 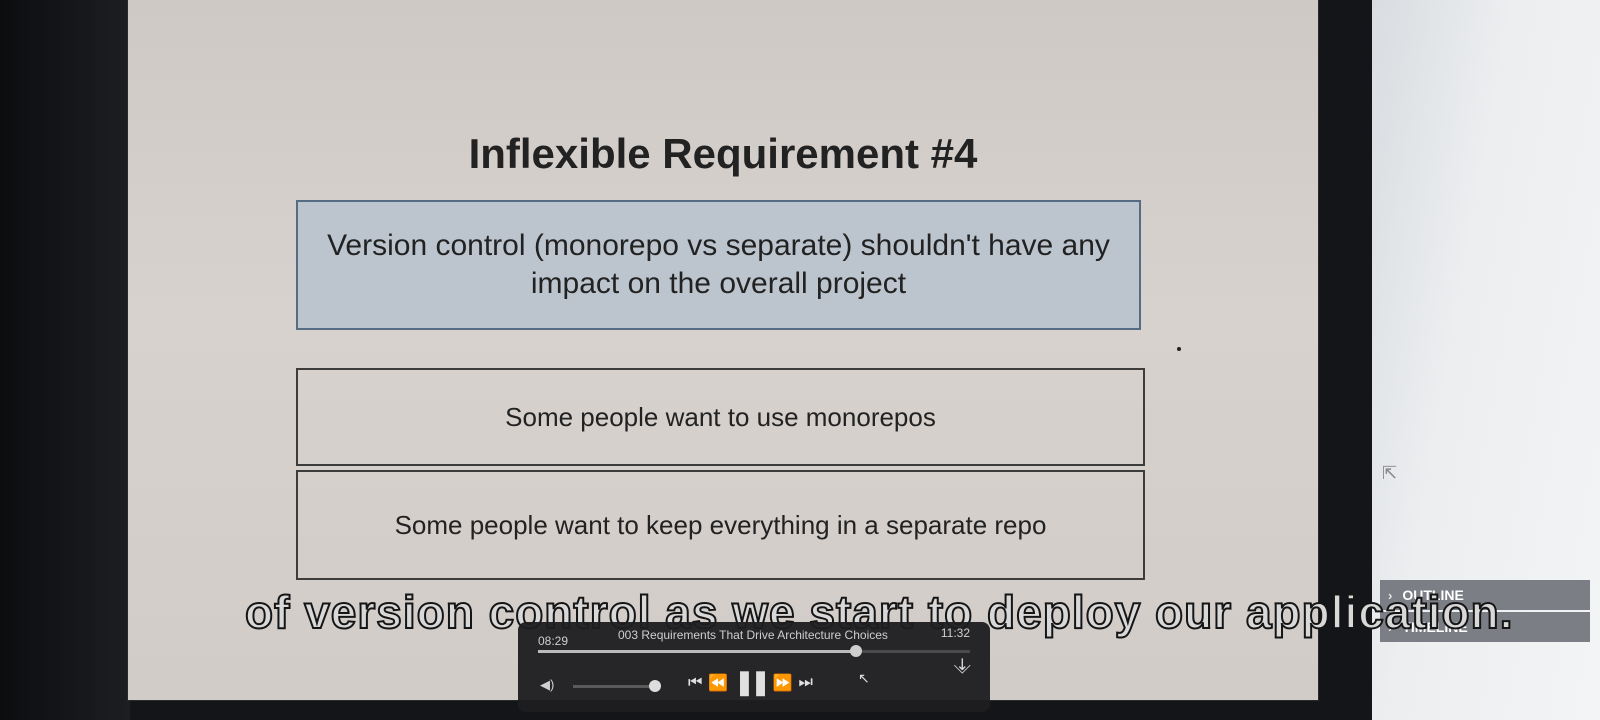 What do you see at coordinates (655, 686) in the screenshot?
I see `volume-knob` at bounding box center [655, 686].